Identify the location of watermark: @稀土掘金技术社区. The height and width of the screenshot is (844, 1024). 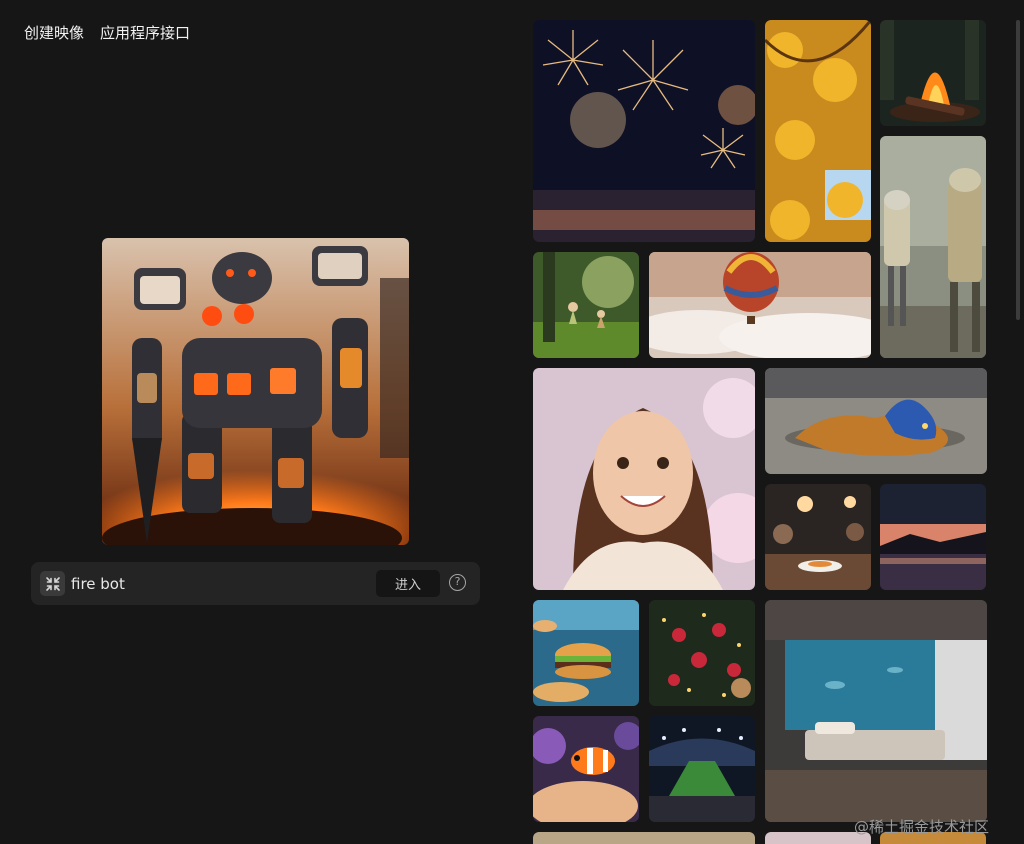
(922, 827).